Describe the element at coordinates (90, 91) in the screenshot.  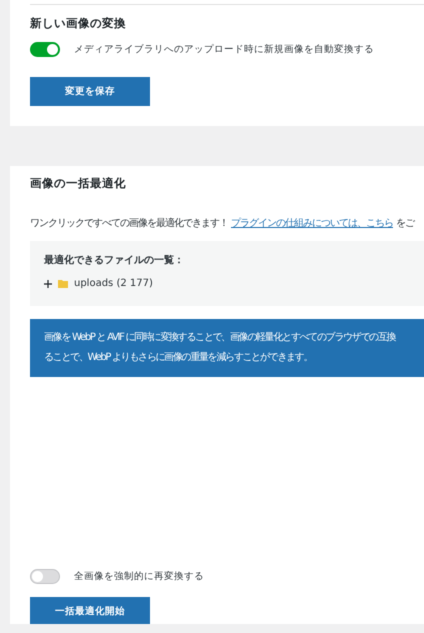
I see `save-button: 変更を保存` at that location.